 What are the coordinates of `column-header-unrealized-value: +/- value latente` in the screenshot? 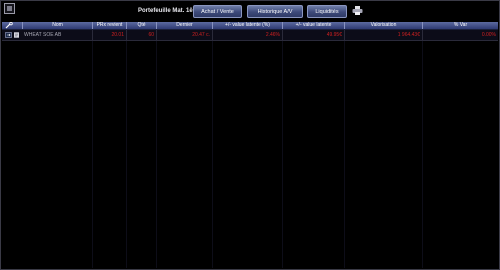 It's located at (313, 25).